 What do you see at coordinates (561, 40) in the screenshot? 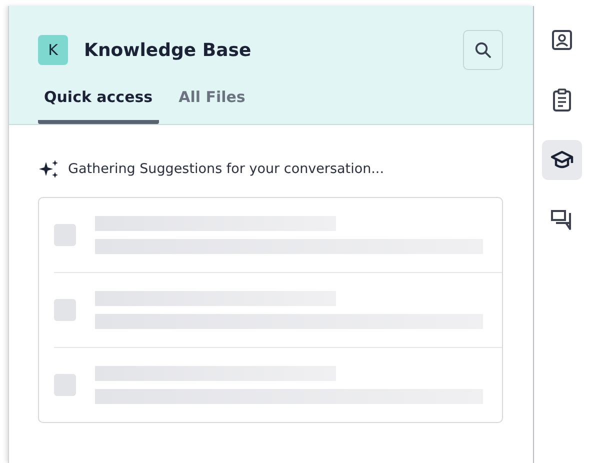
I see `contact-card-icon` at bounding box center [561, 40].